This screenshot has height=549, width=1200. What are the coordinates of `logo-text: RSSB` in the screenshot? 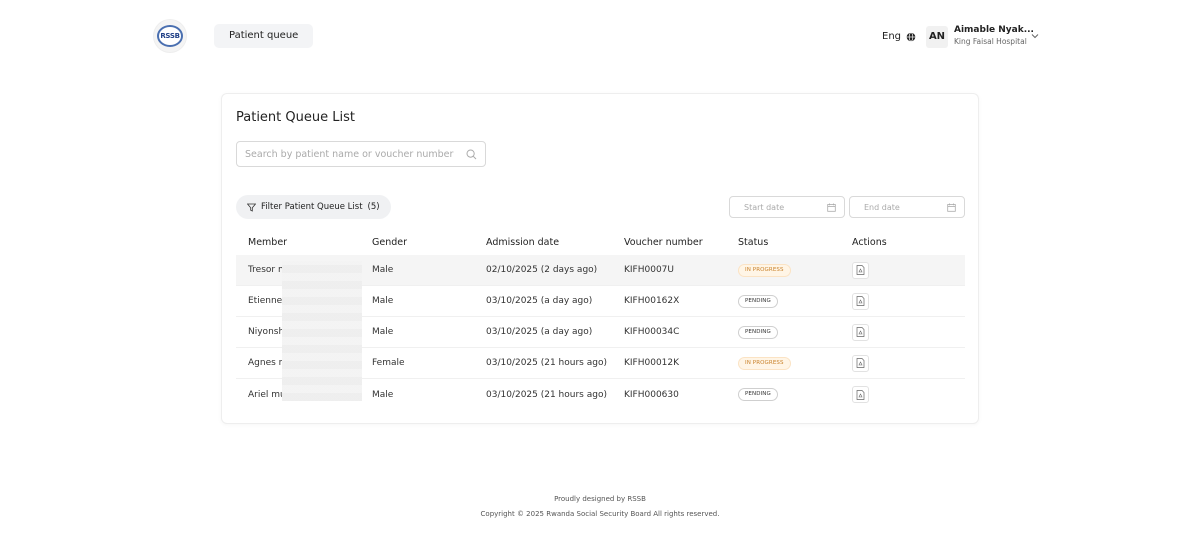 It's located at (170, 36).